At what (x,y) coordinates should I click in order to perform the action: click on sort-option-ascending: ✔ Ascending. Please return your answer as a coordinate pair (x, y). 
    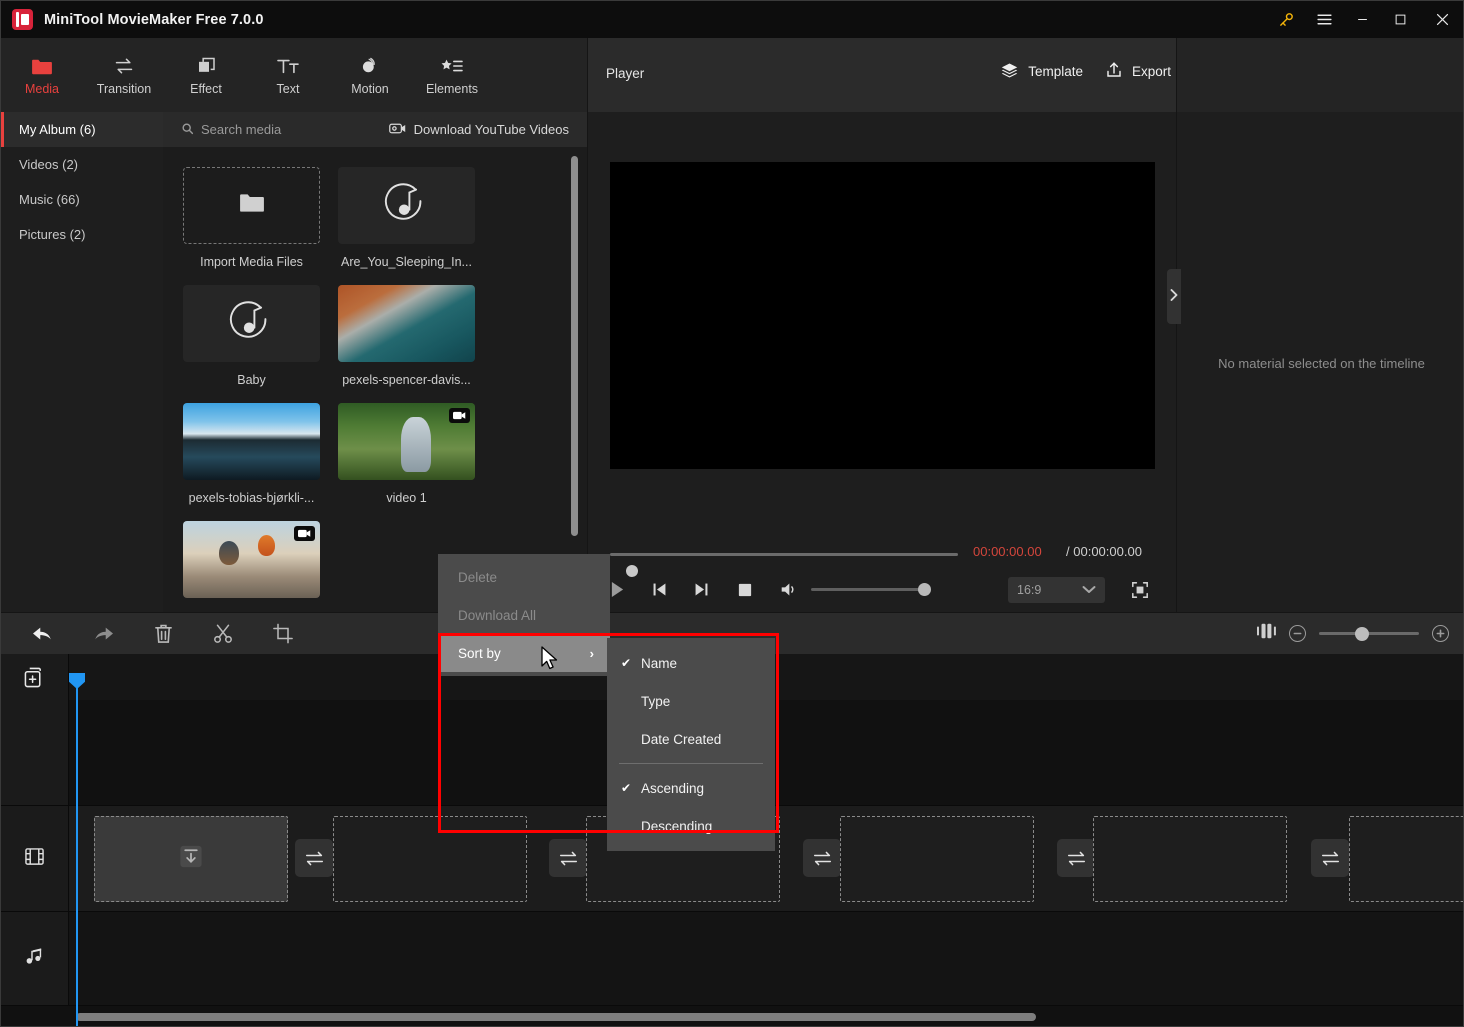
    Looking at the image, I should click on (691, 788).